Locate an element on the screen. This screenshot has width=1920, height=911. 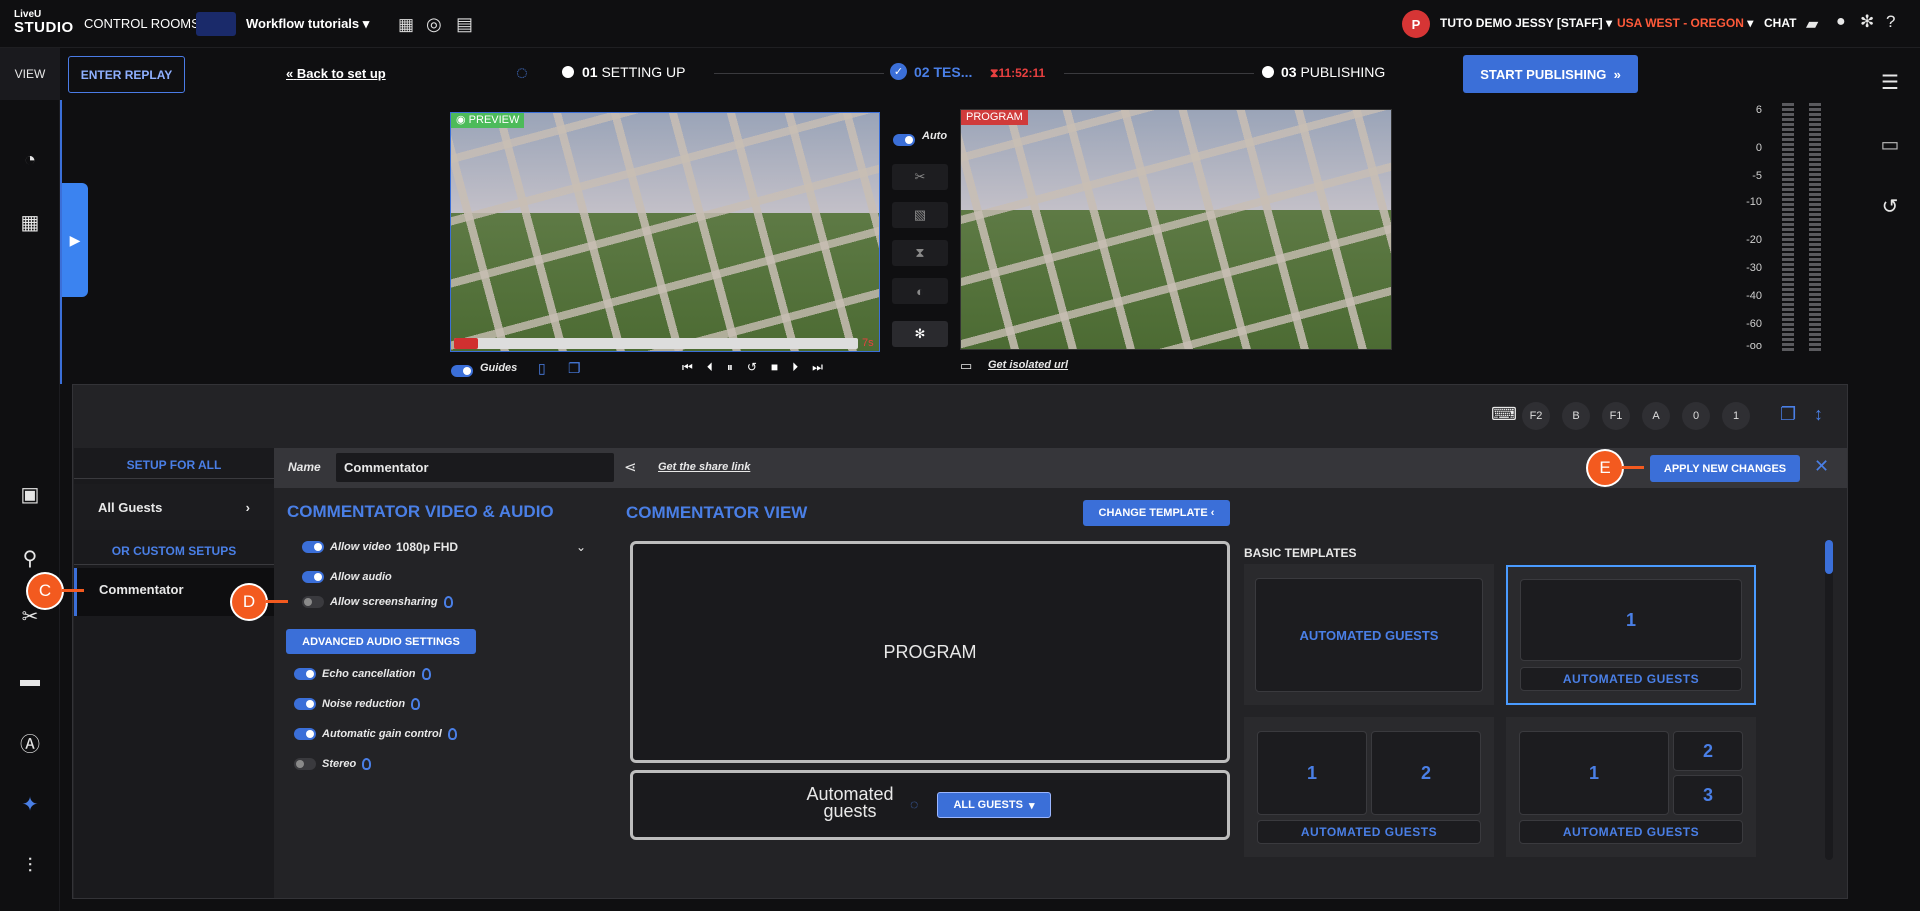
meter-scale-label: -oo is located at coordinates (1754, 346).